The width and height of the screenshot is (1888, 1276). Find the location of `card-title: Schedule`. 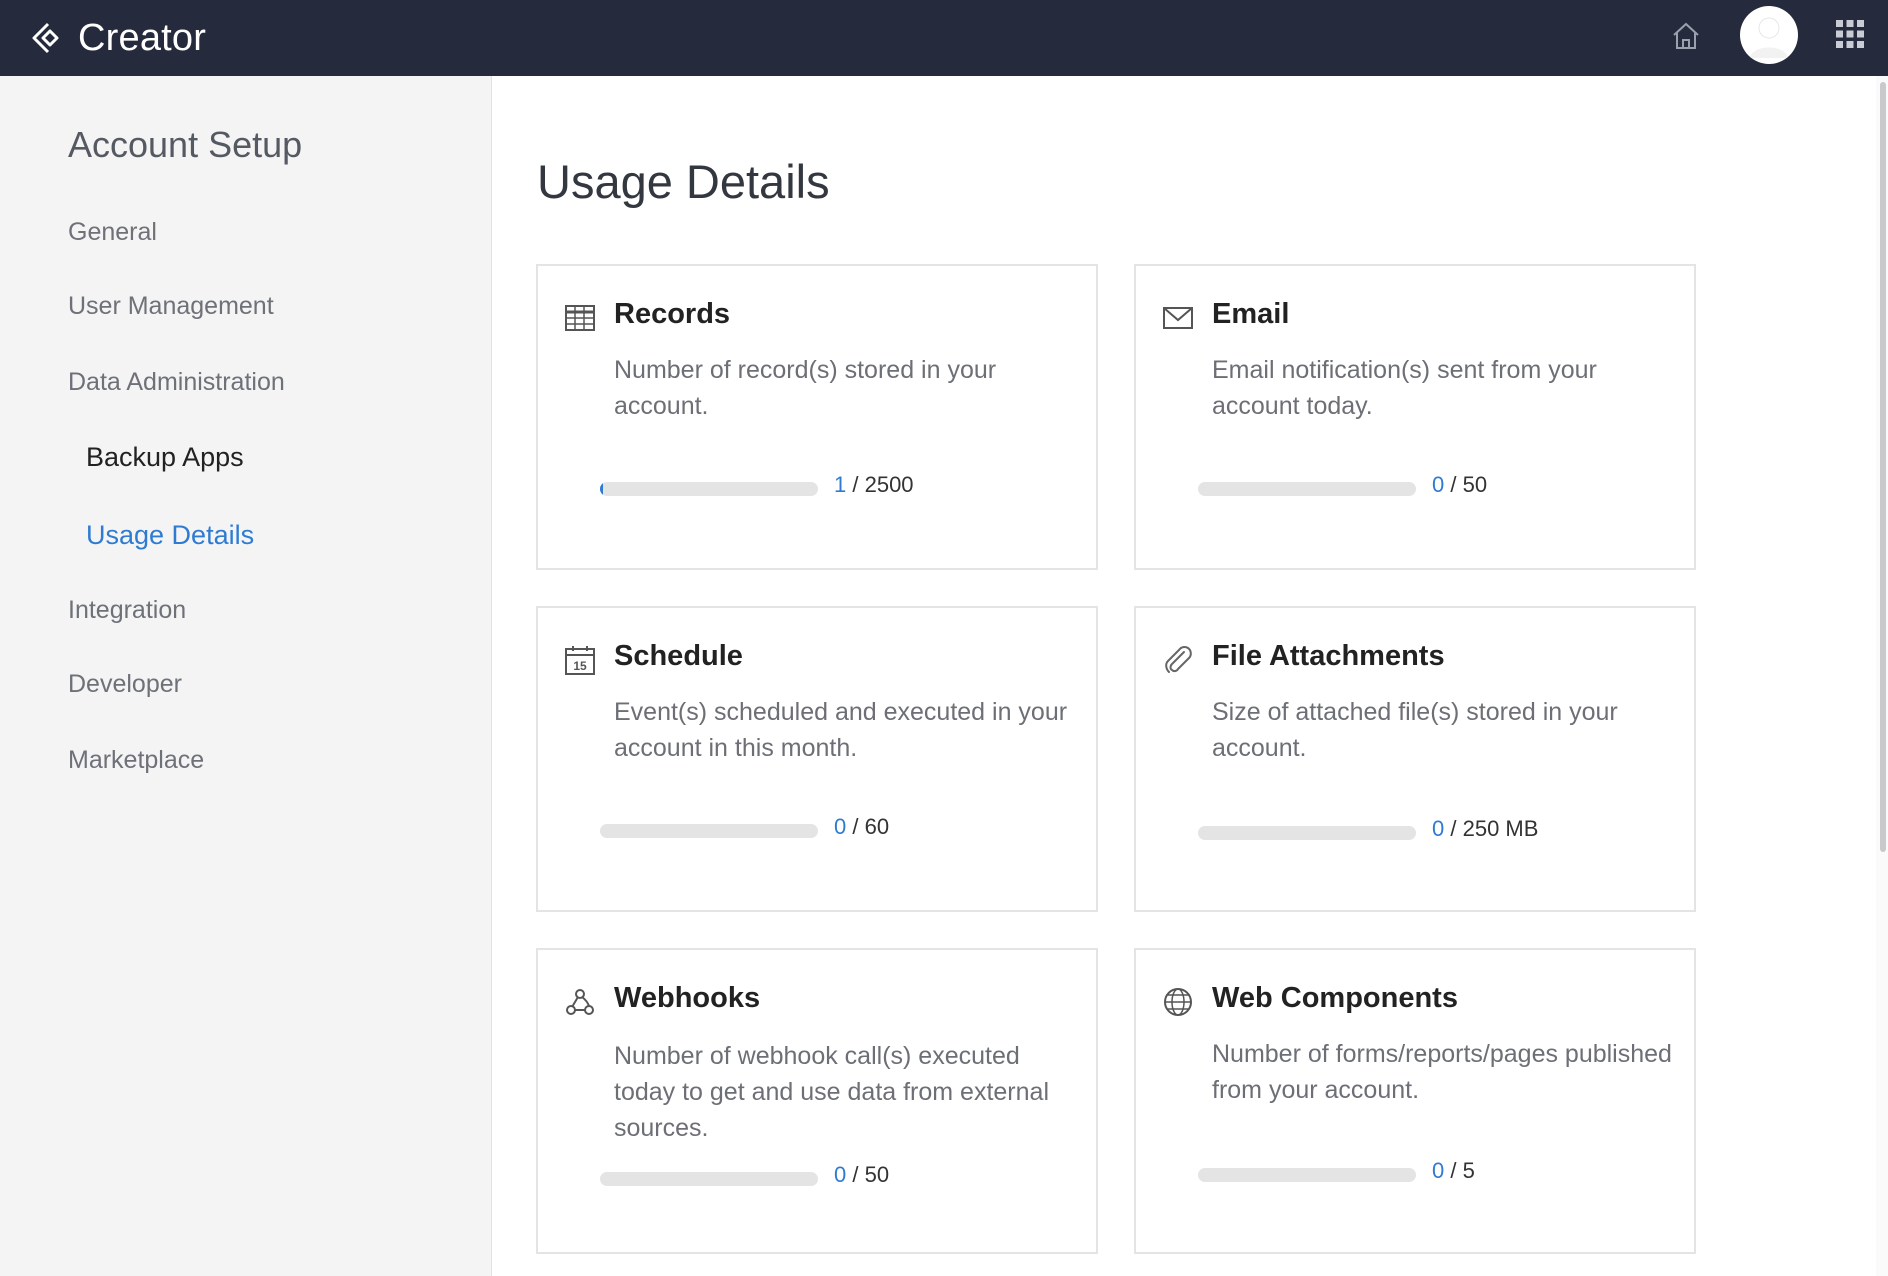

card-title: Schedule is located at coordinates (678, 656).